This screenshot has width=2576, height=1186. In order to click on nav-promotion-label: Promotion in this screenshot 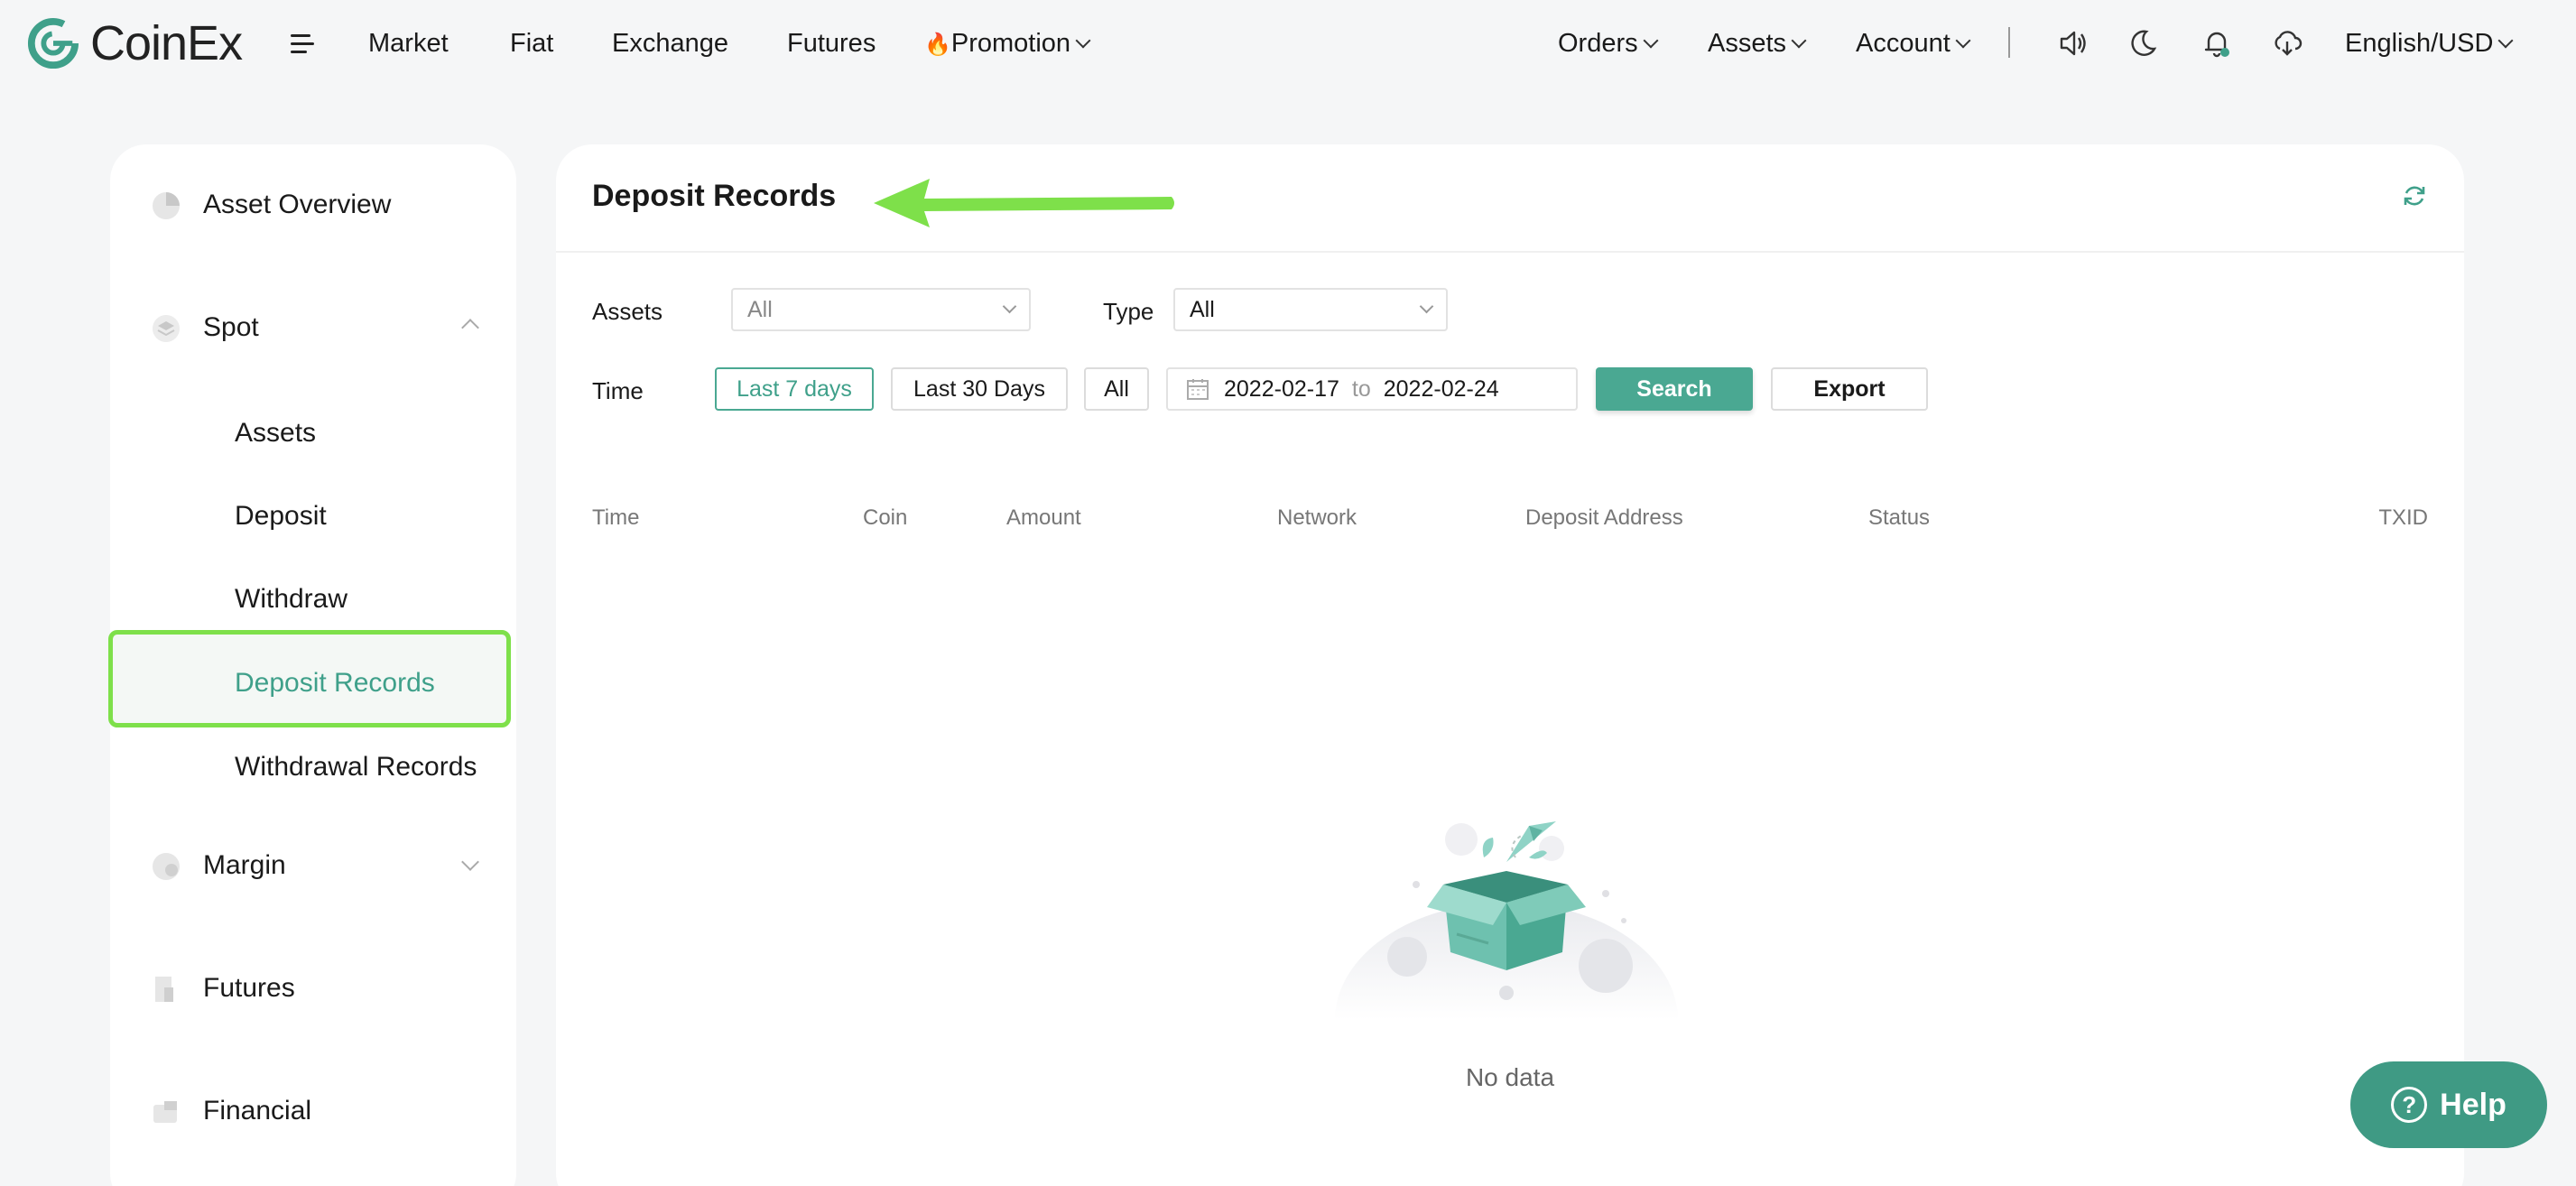, I will do `click(1010, 43)`.